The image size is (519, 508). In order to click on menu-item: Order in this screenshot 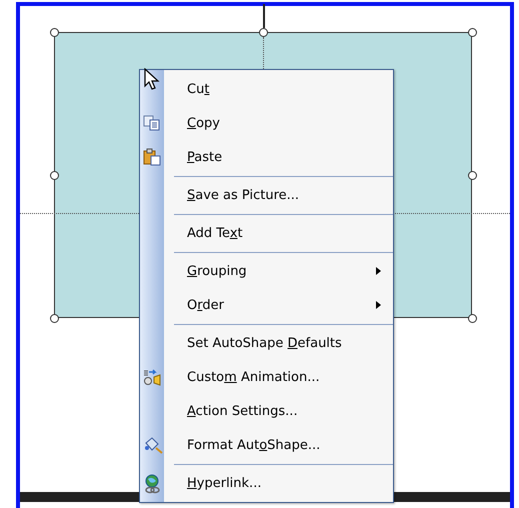, I will do `click(281, 305)`.